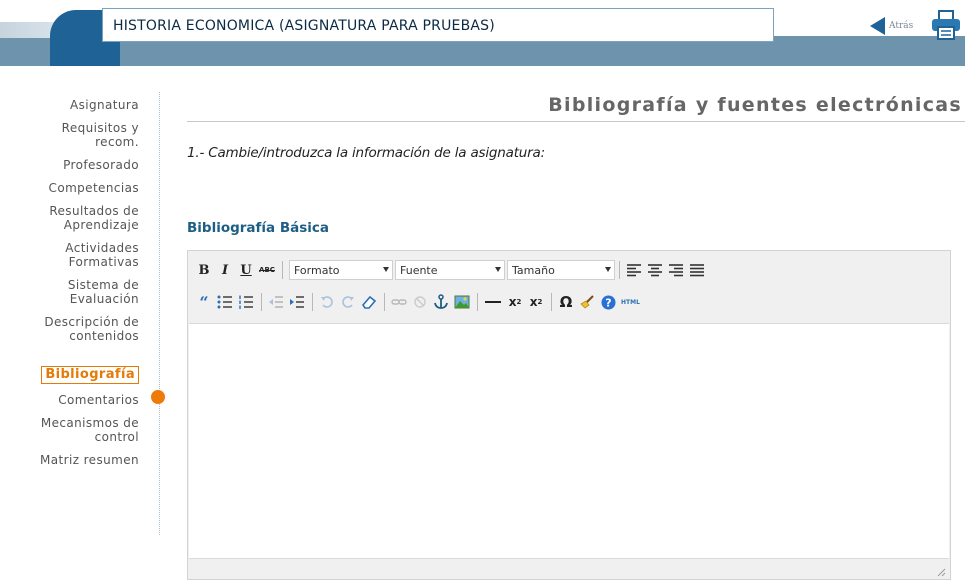 Image resolution: width=965 pixels, height=580 pixels. I want to click on numbered-list-icon, so click(246, 302).